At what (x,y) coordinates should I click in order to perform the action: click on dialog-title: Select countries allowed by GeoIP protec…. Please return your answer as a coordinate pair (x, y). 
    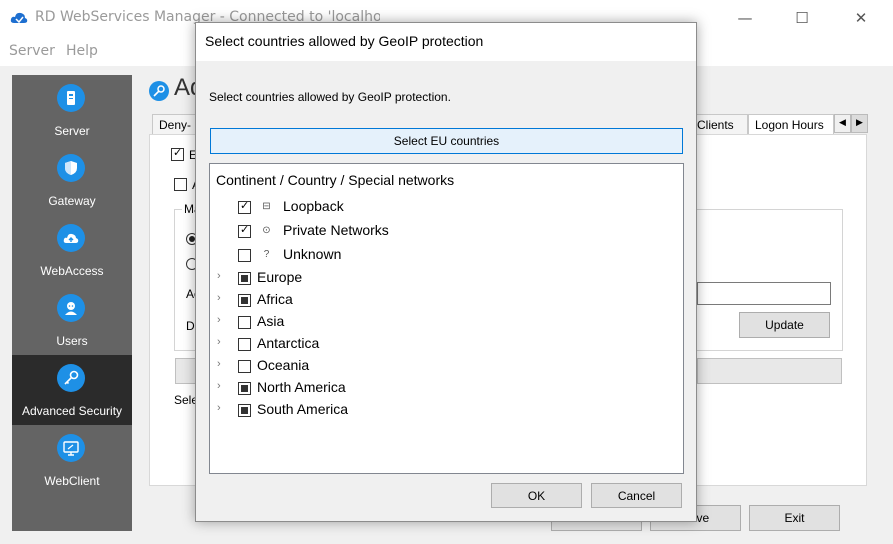
    Looking at the image, I should click on (344, 41).